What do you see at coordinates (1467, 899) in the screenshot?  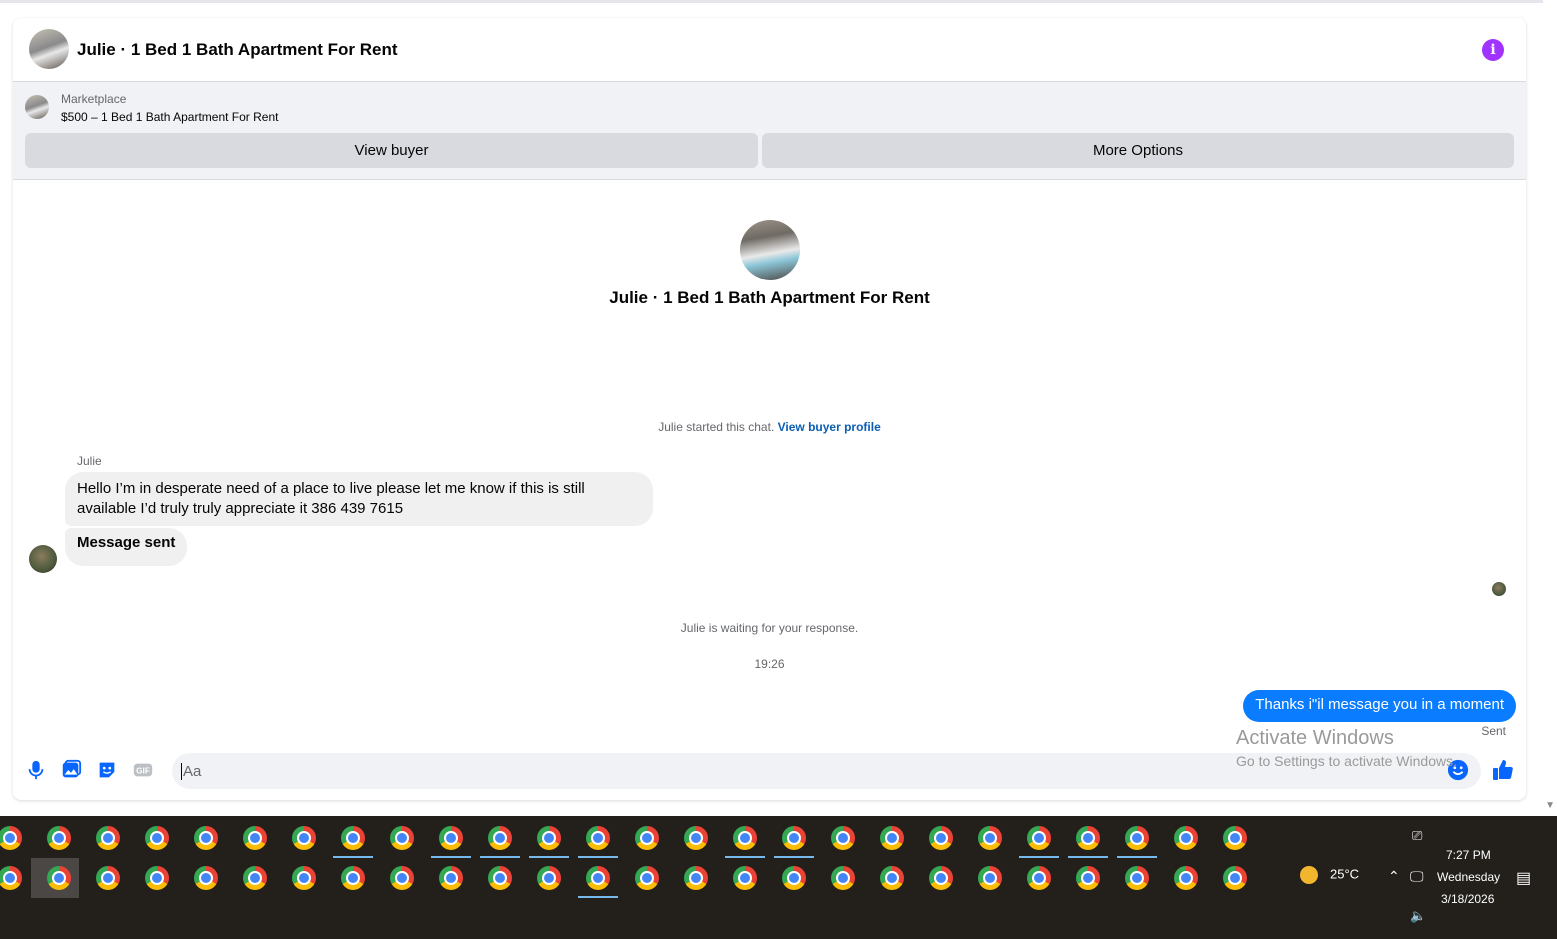 I see `clock-date: 3/18/2026` at bounding box center [1467, 899].